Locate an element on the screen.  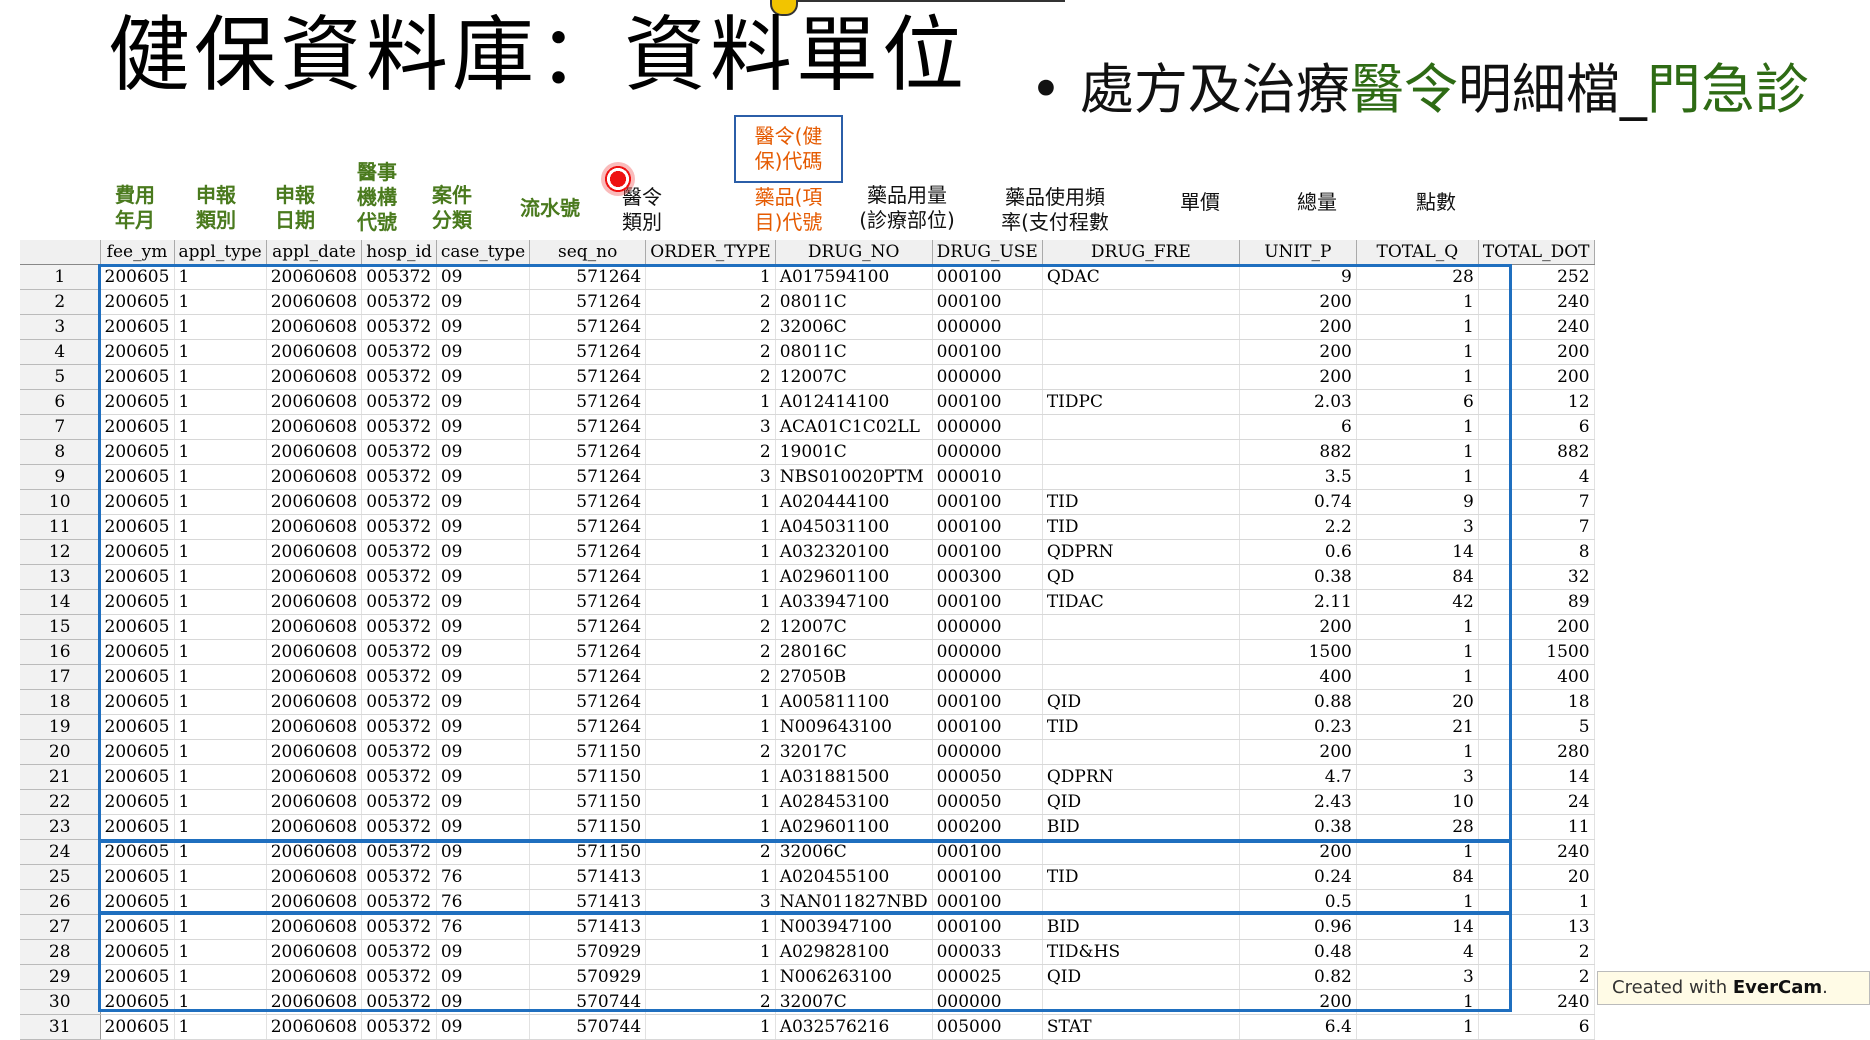
table-cell: 19001C is located at coordinates (854, 452).